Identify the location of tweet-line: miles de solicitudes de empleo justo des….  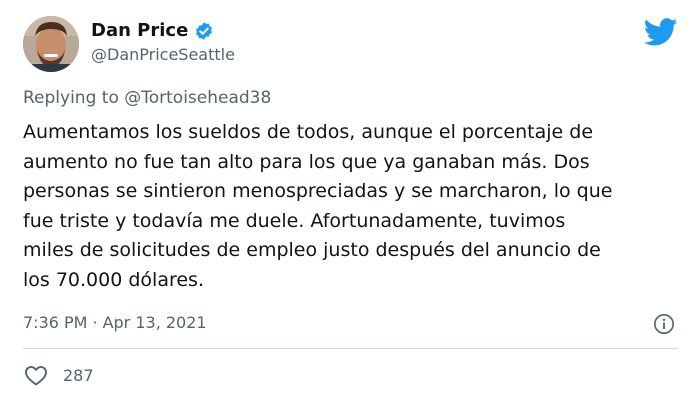
(312, 250).